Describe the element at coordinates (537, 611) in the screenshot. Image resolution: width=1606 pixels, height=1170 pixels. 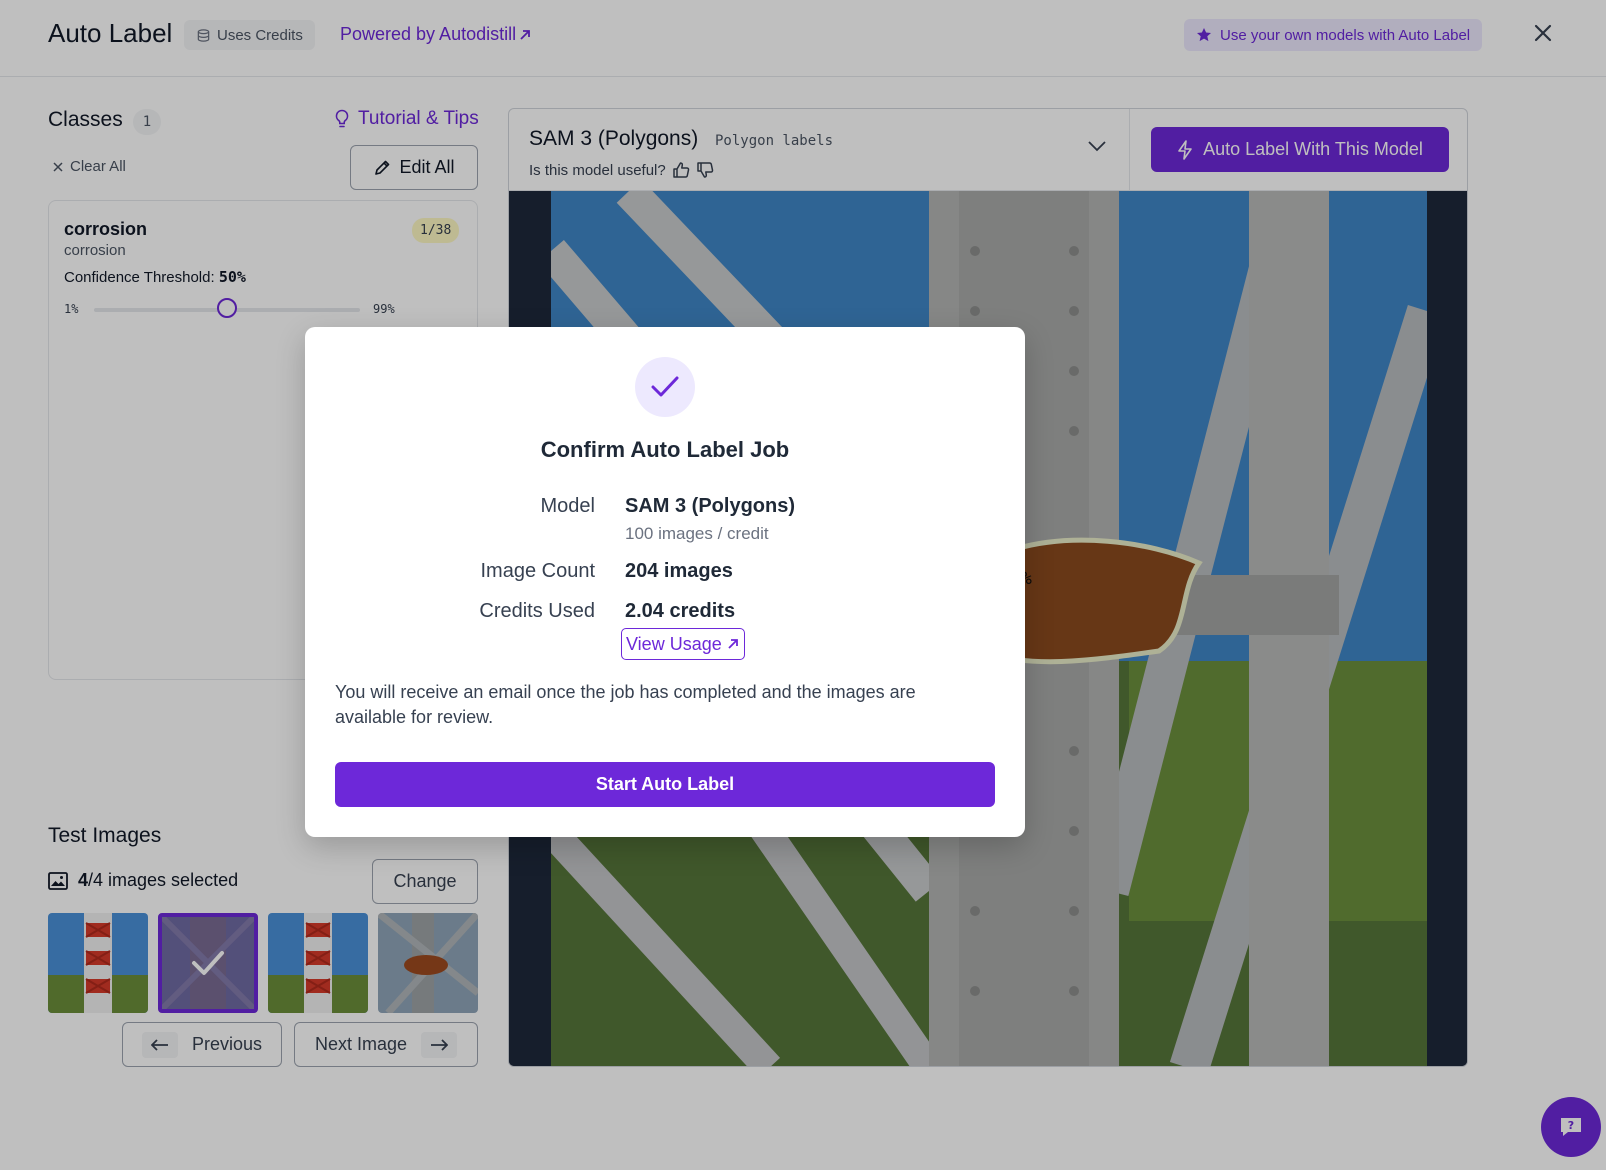
I see `credits-used-label: Credits Used` at that location.